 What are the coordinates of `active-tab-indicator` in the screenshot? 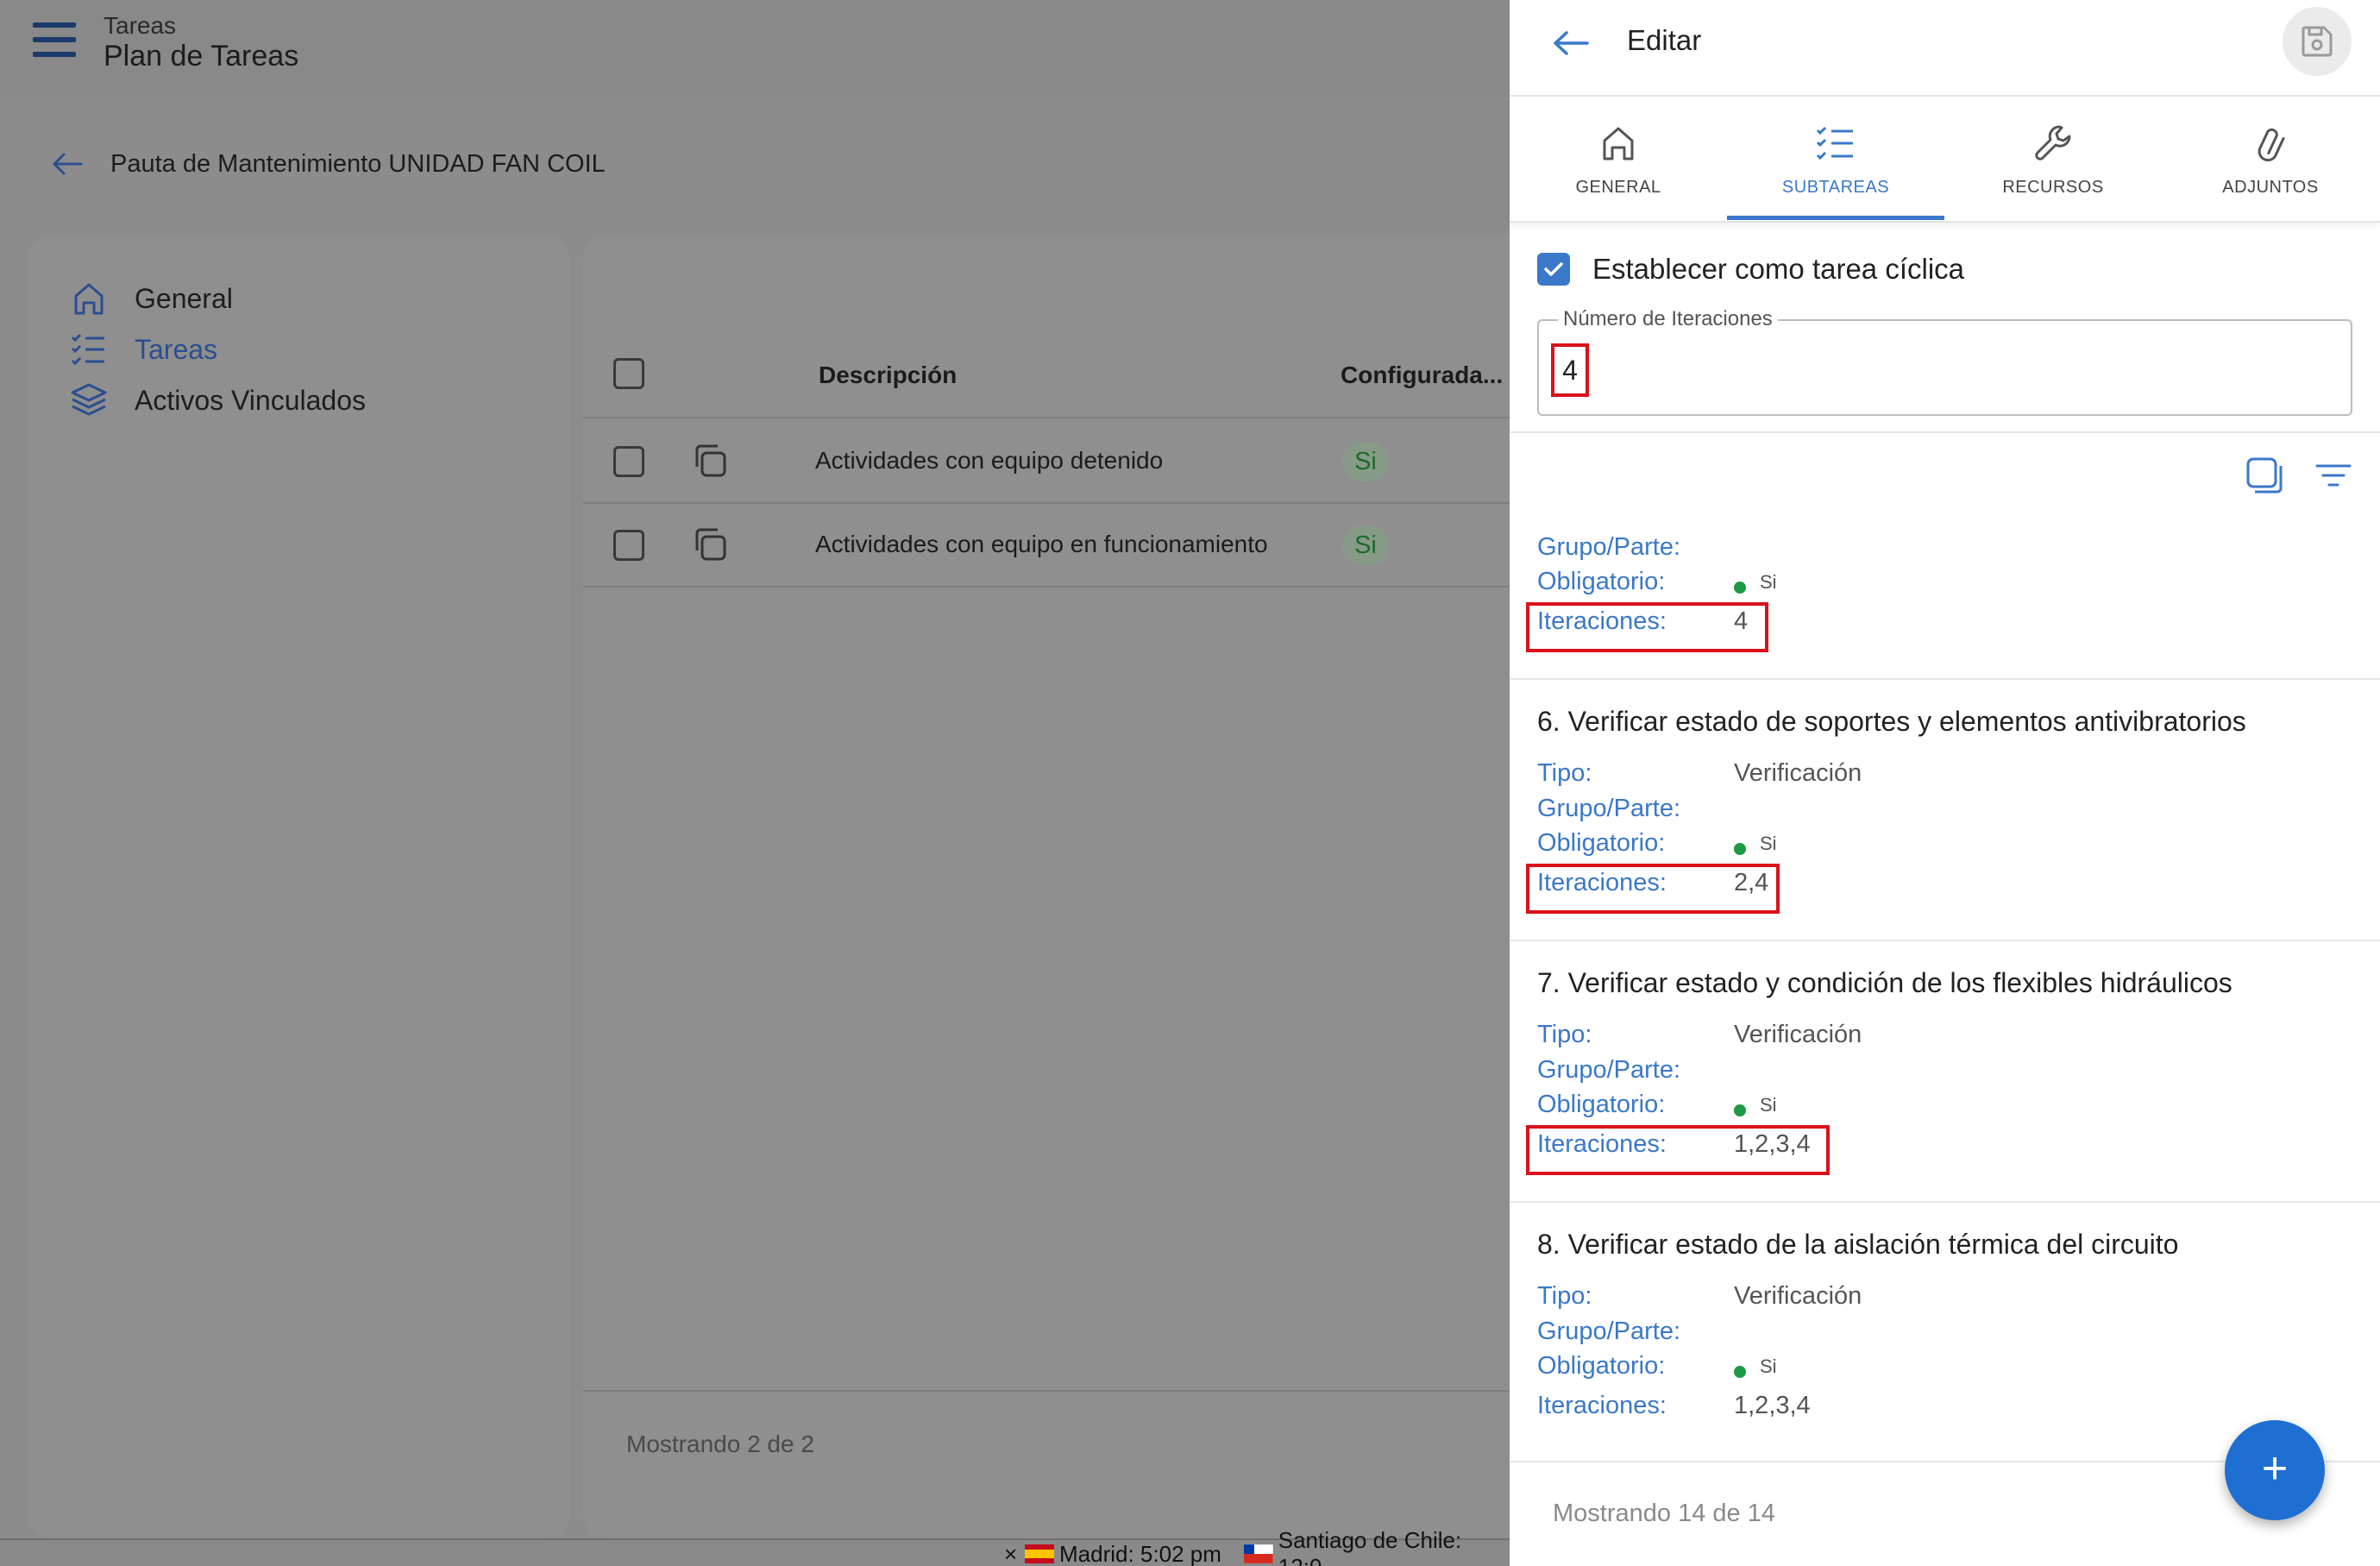 It's located at (1835, 218).